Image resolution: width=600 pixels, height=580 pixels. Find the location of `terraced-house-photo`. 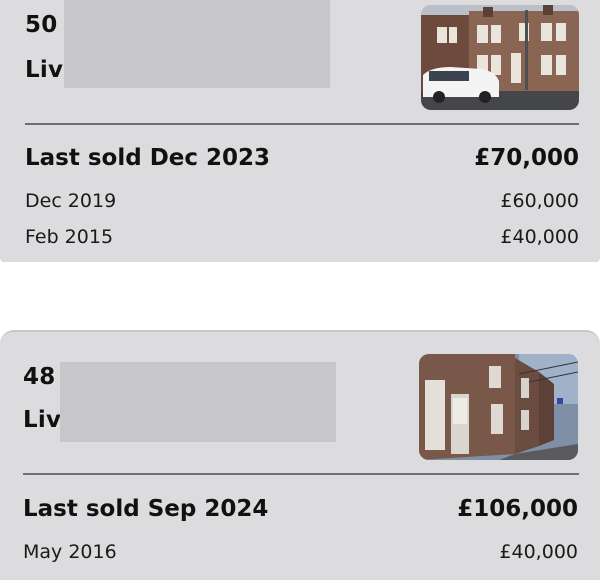

terraced-house-photo is located at coordinates (500, 57).